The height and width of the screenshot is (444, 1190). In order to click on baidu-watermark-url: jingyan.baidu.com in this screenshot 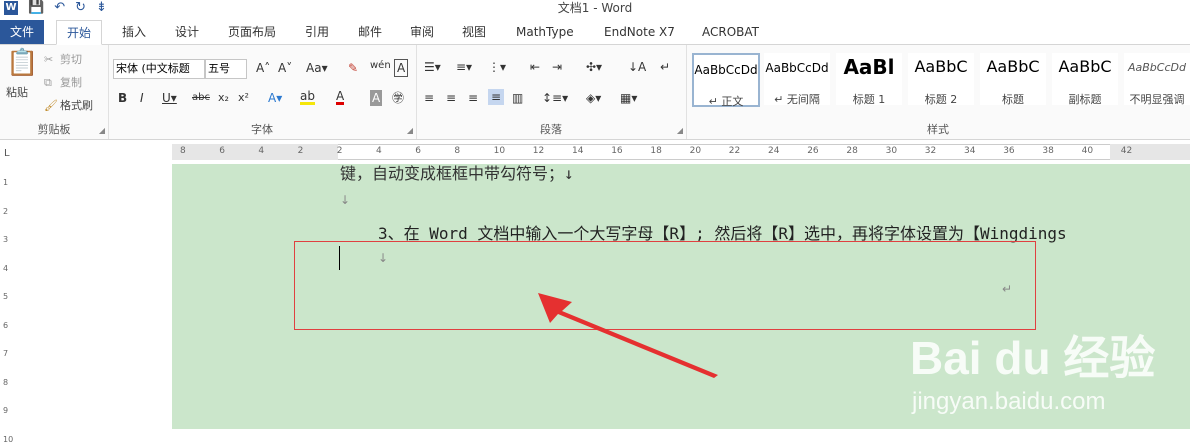, I will do `click(1009, 401)`.